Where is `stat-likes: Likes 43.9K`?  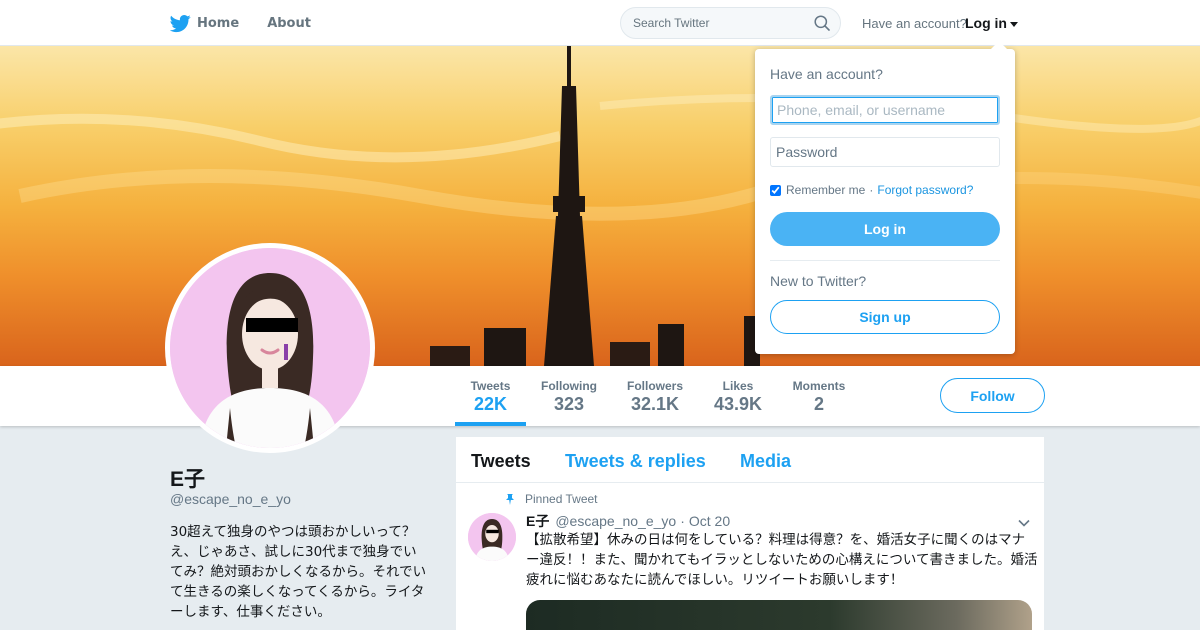
stat-likes: Likes 43.9K is located at coordinates (738, 396).